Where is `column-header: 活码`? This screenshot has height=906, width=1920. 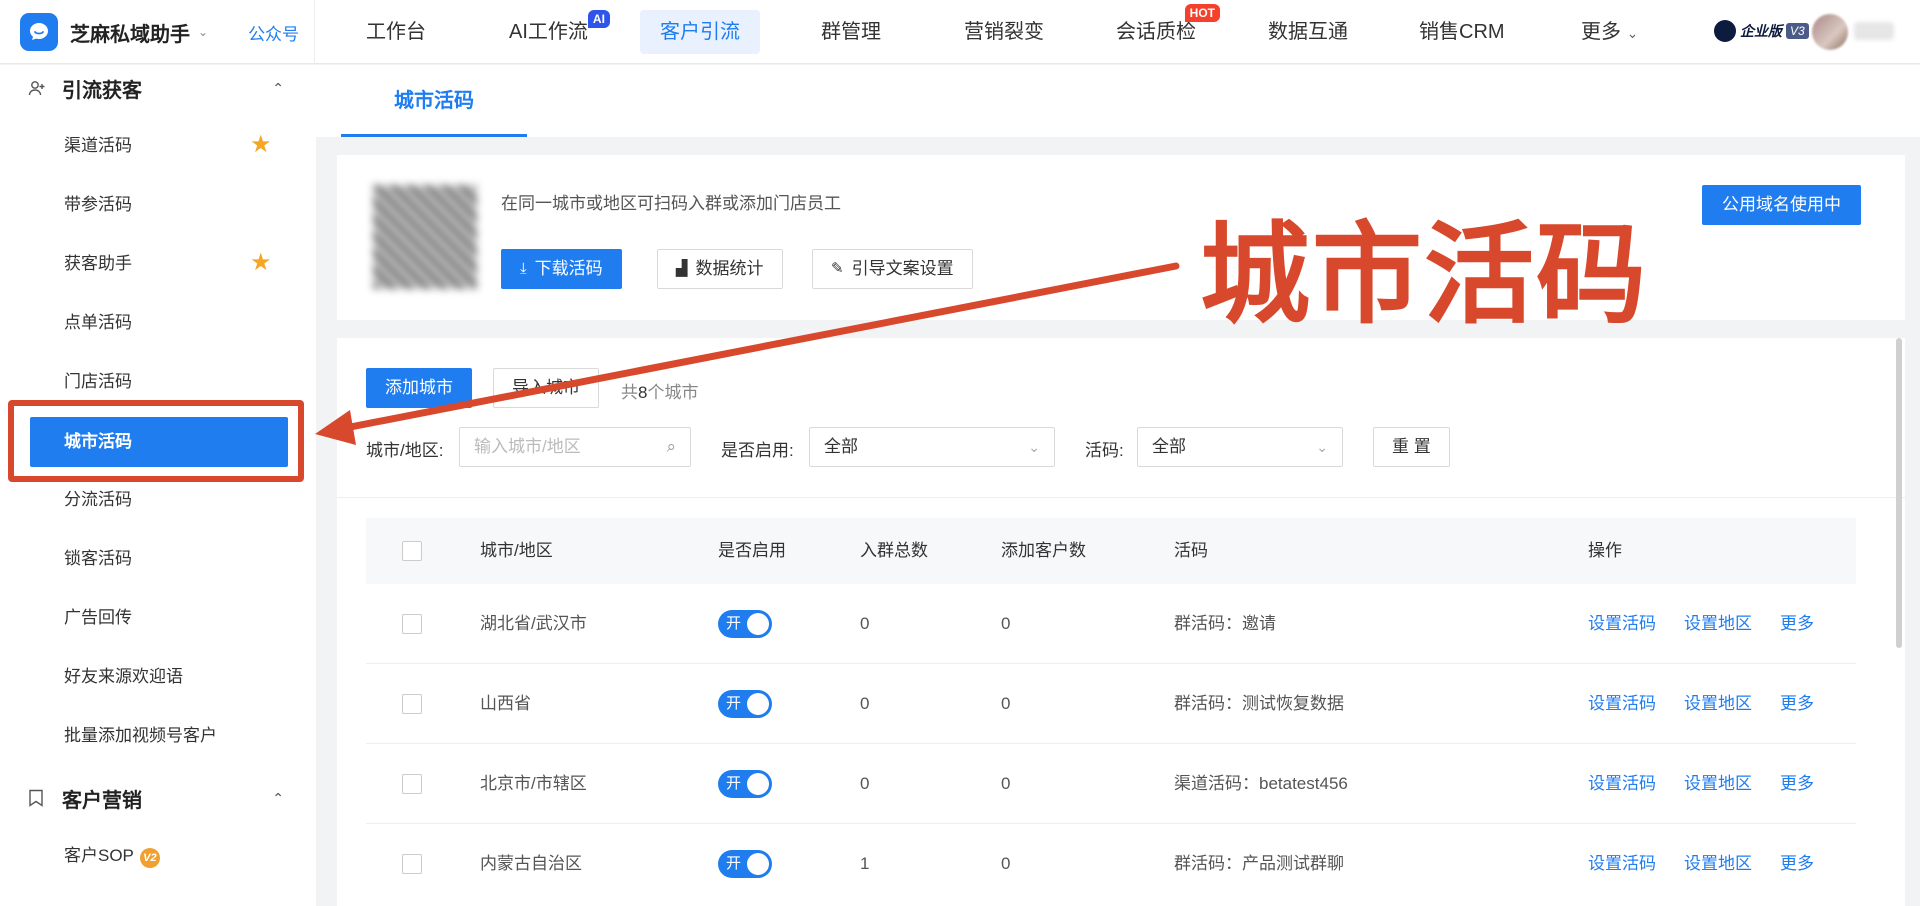 column-header: 活码 is located at coordinates (1191, 550).